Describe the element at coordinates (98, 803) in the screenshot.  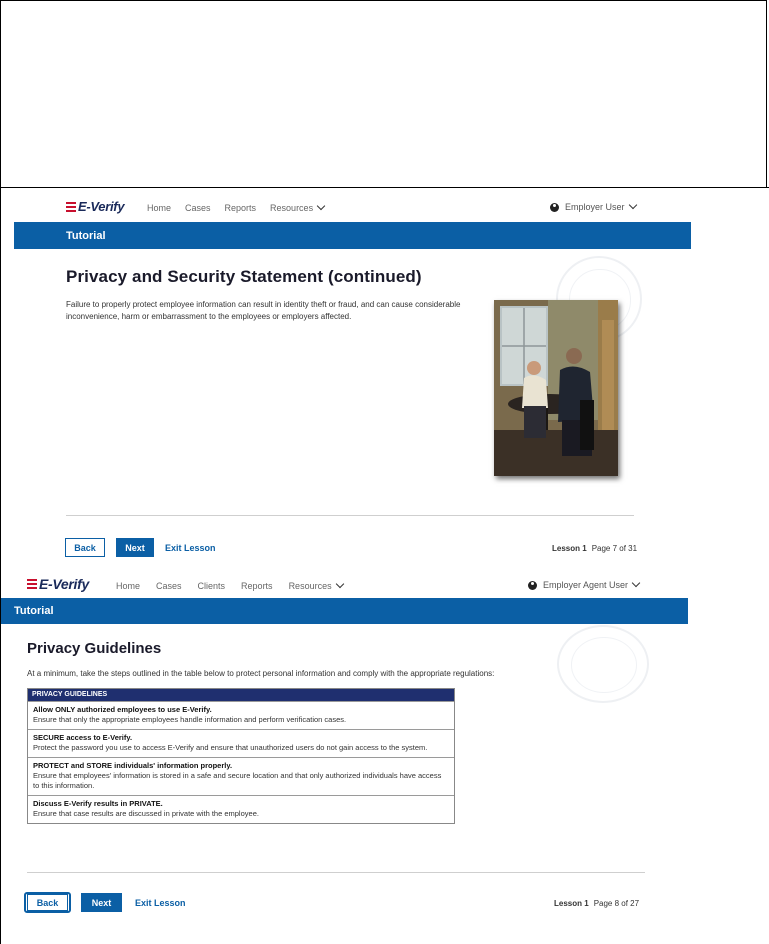
I see `row-title: Discuss E-Verify results in PRIVATE.` at that location.